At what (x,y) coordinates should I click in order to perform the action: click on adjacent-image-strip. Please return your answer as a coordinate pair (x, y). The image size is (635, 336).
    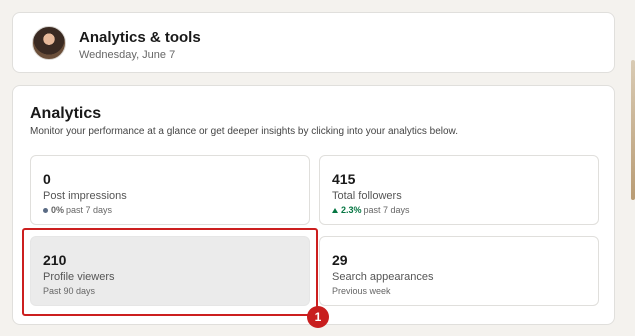
    Looking at the image, I should click on (633, 130).